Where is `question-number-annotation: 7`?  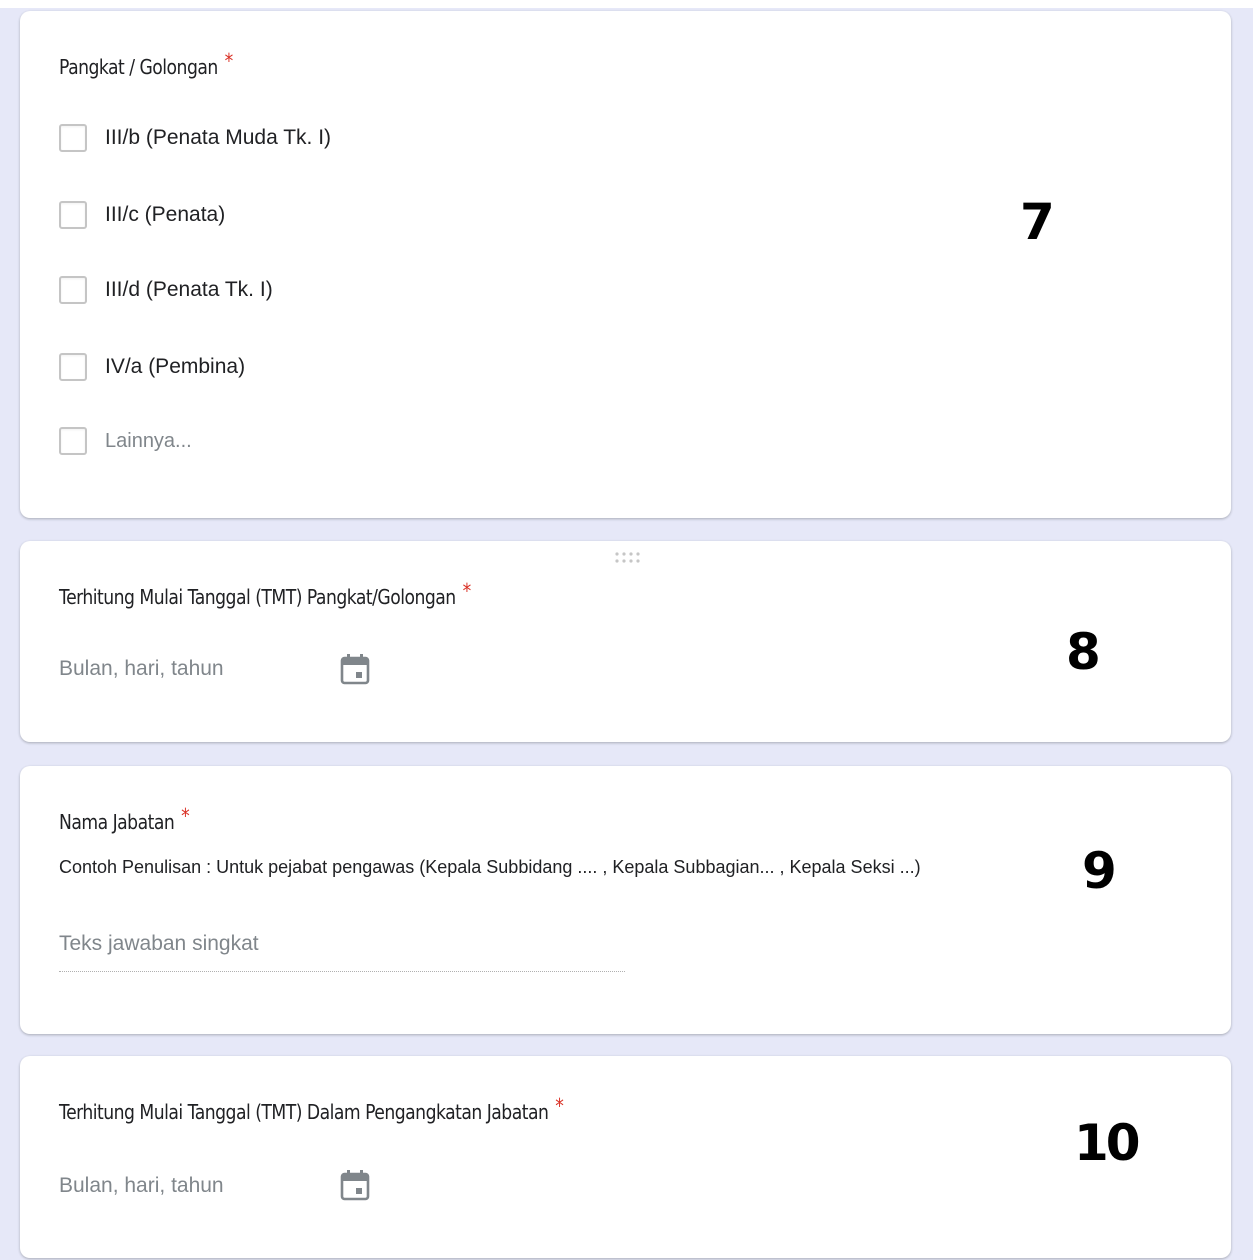 question-number-annotation: 7 is located at coordinates (1037, 222).